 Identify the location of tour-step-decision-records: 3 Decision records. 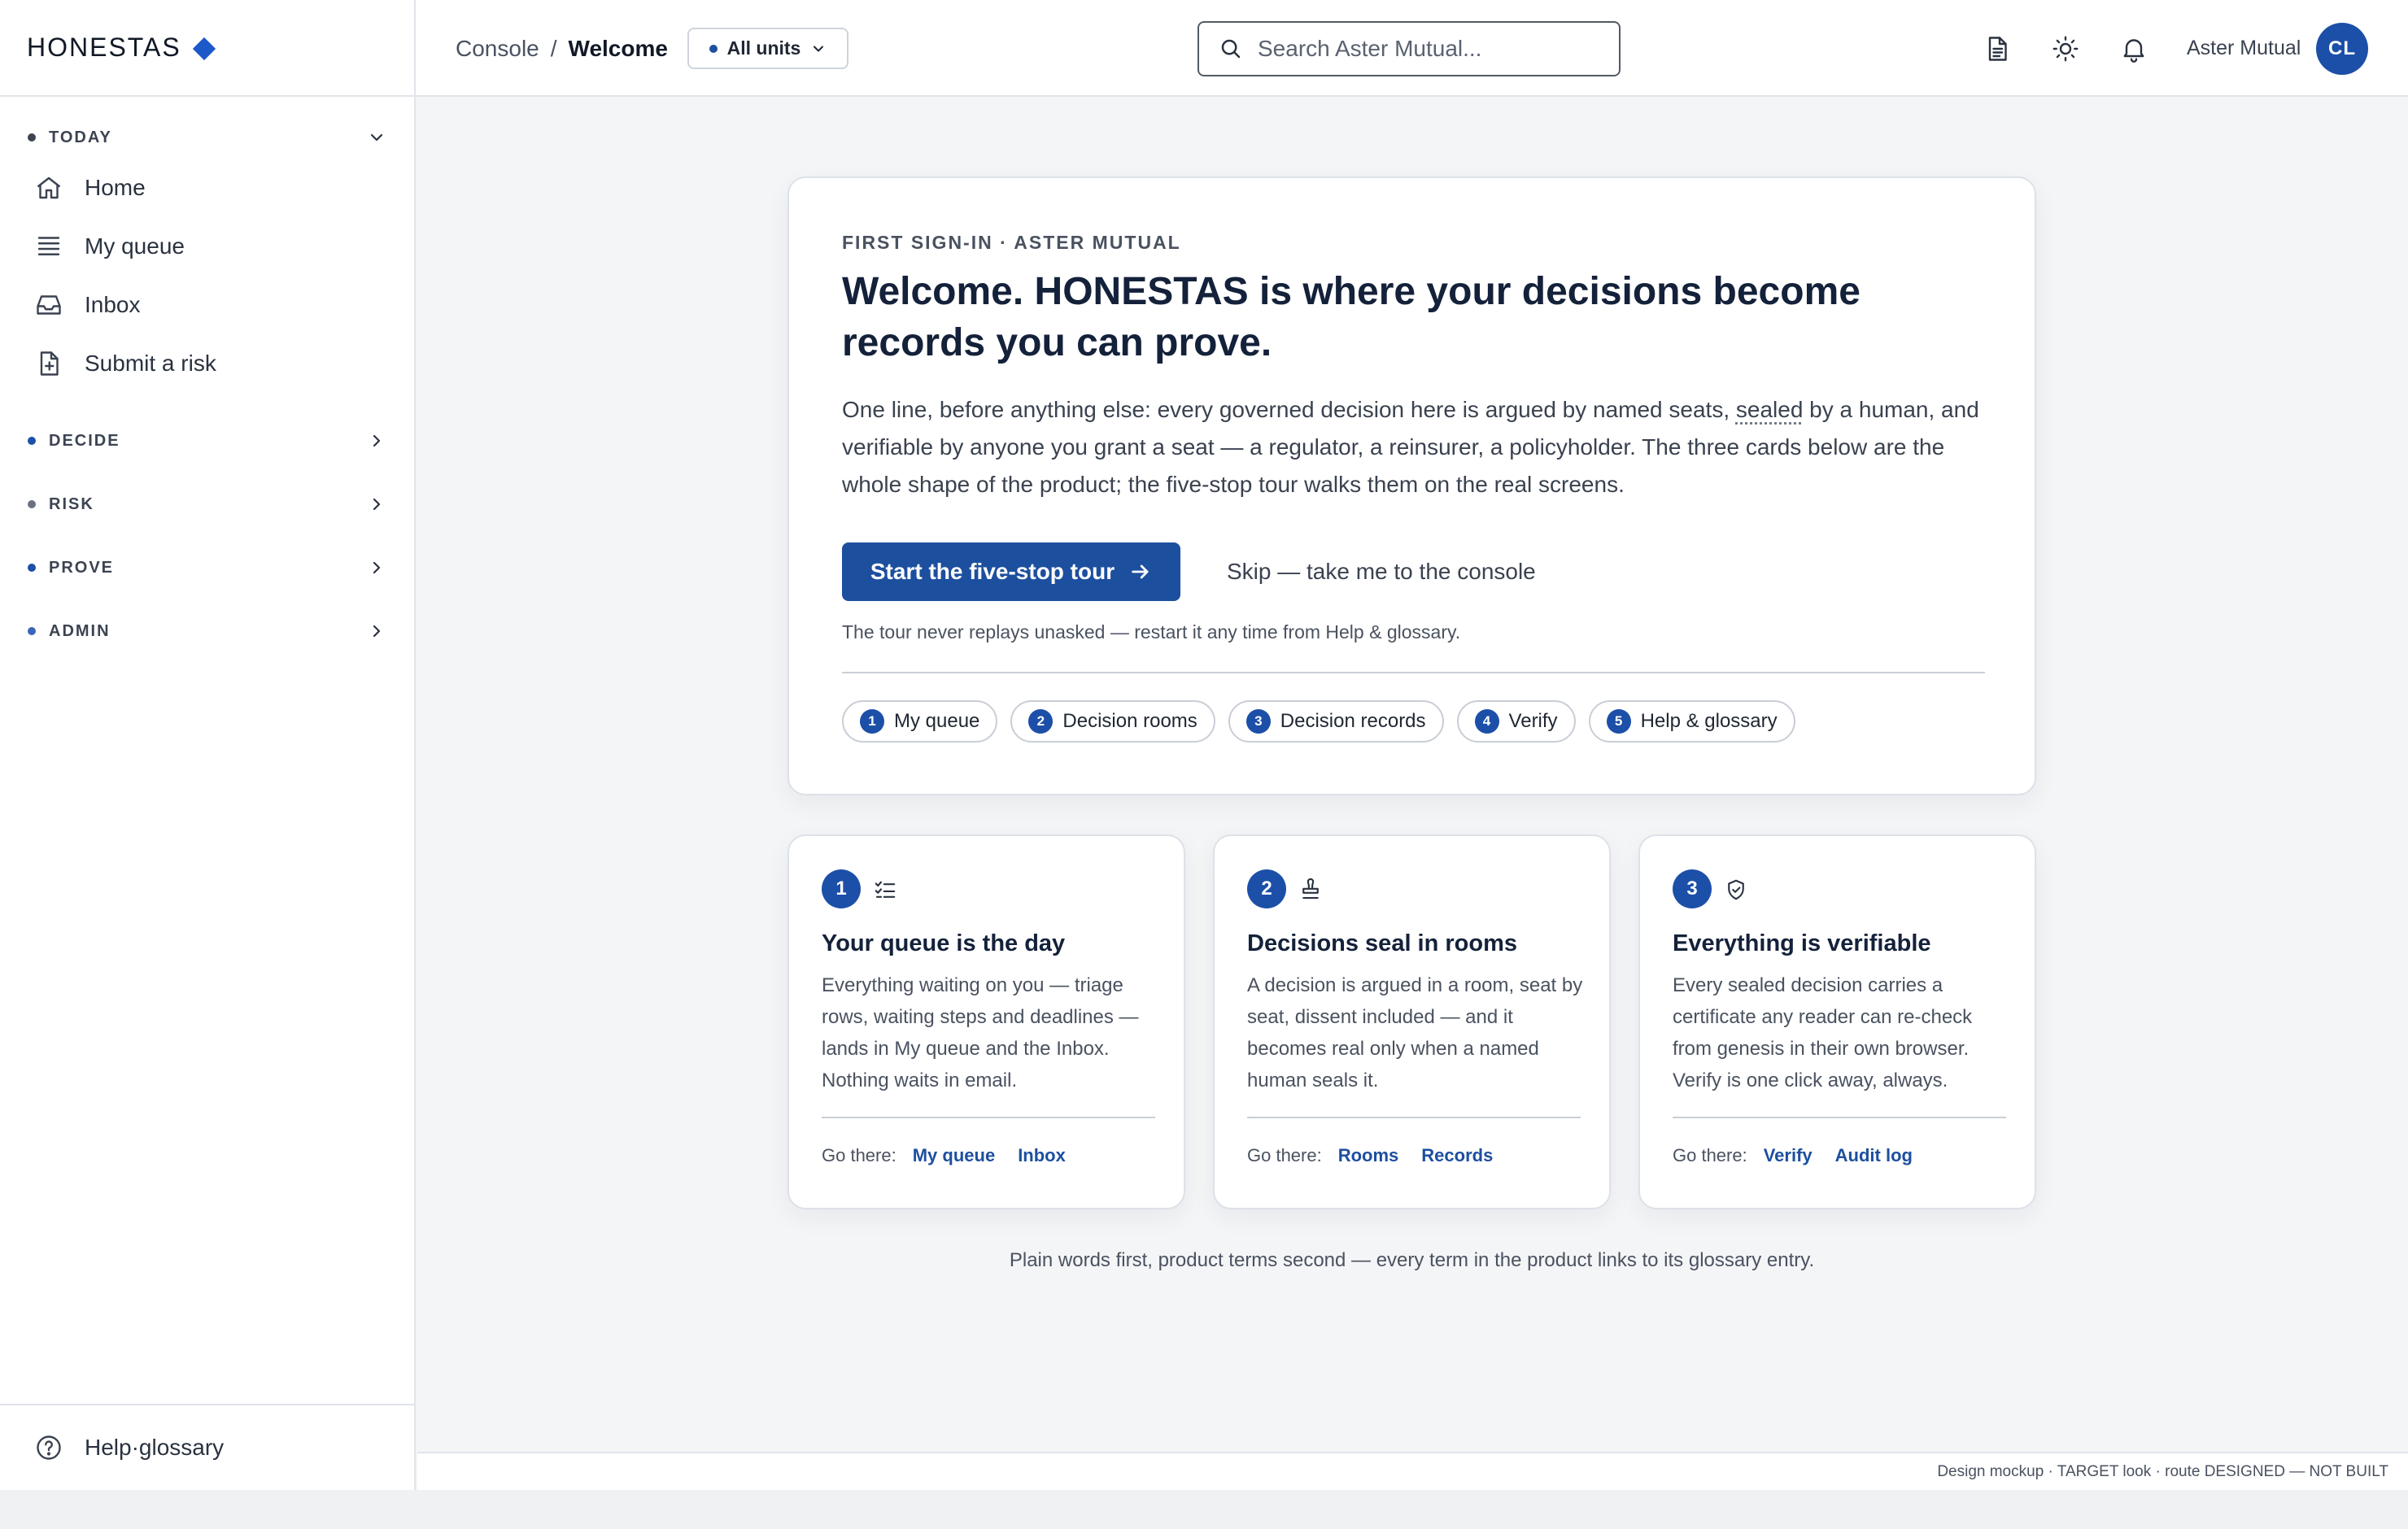
(1336, 721).